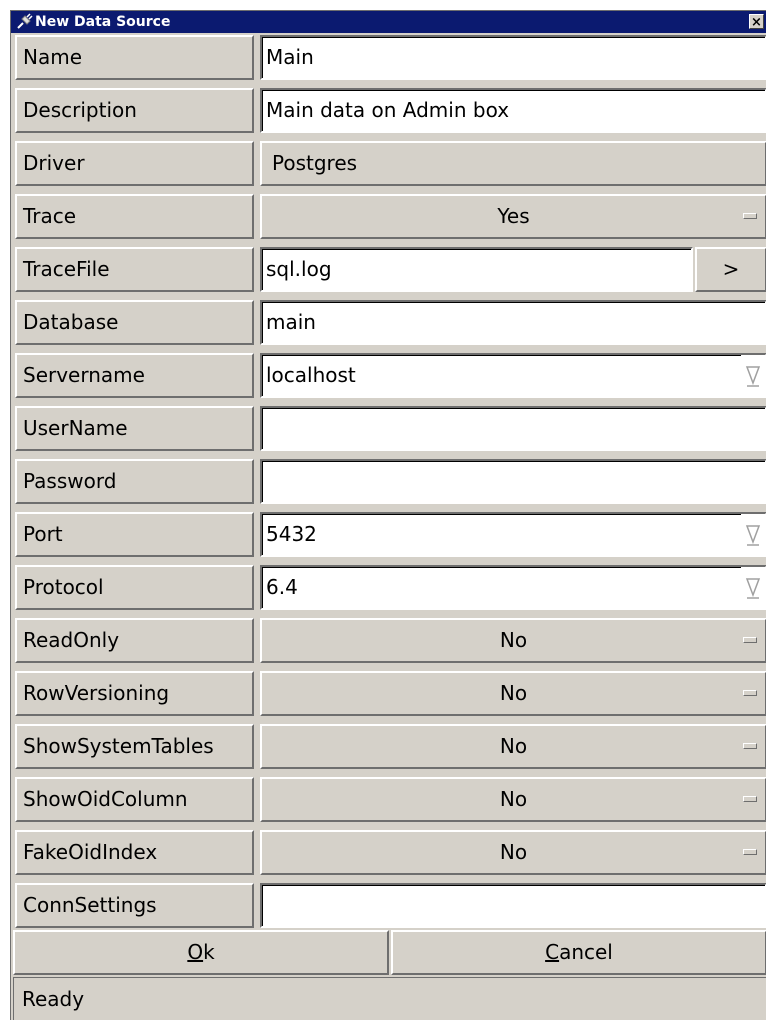 This screenshot has width=766, height=1022. What do you see at coordinates (513, 428) in the screenshot?
I see `username-field` at bounding box center [513, 428].